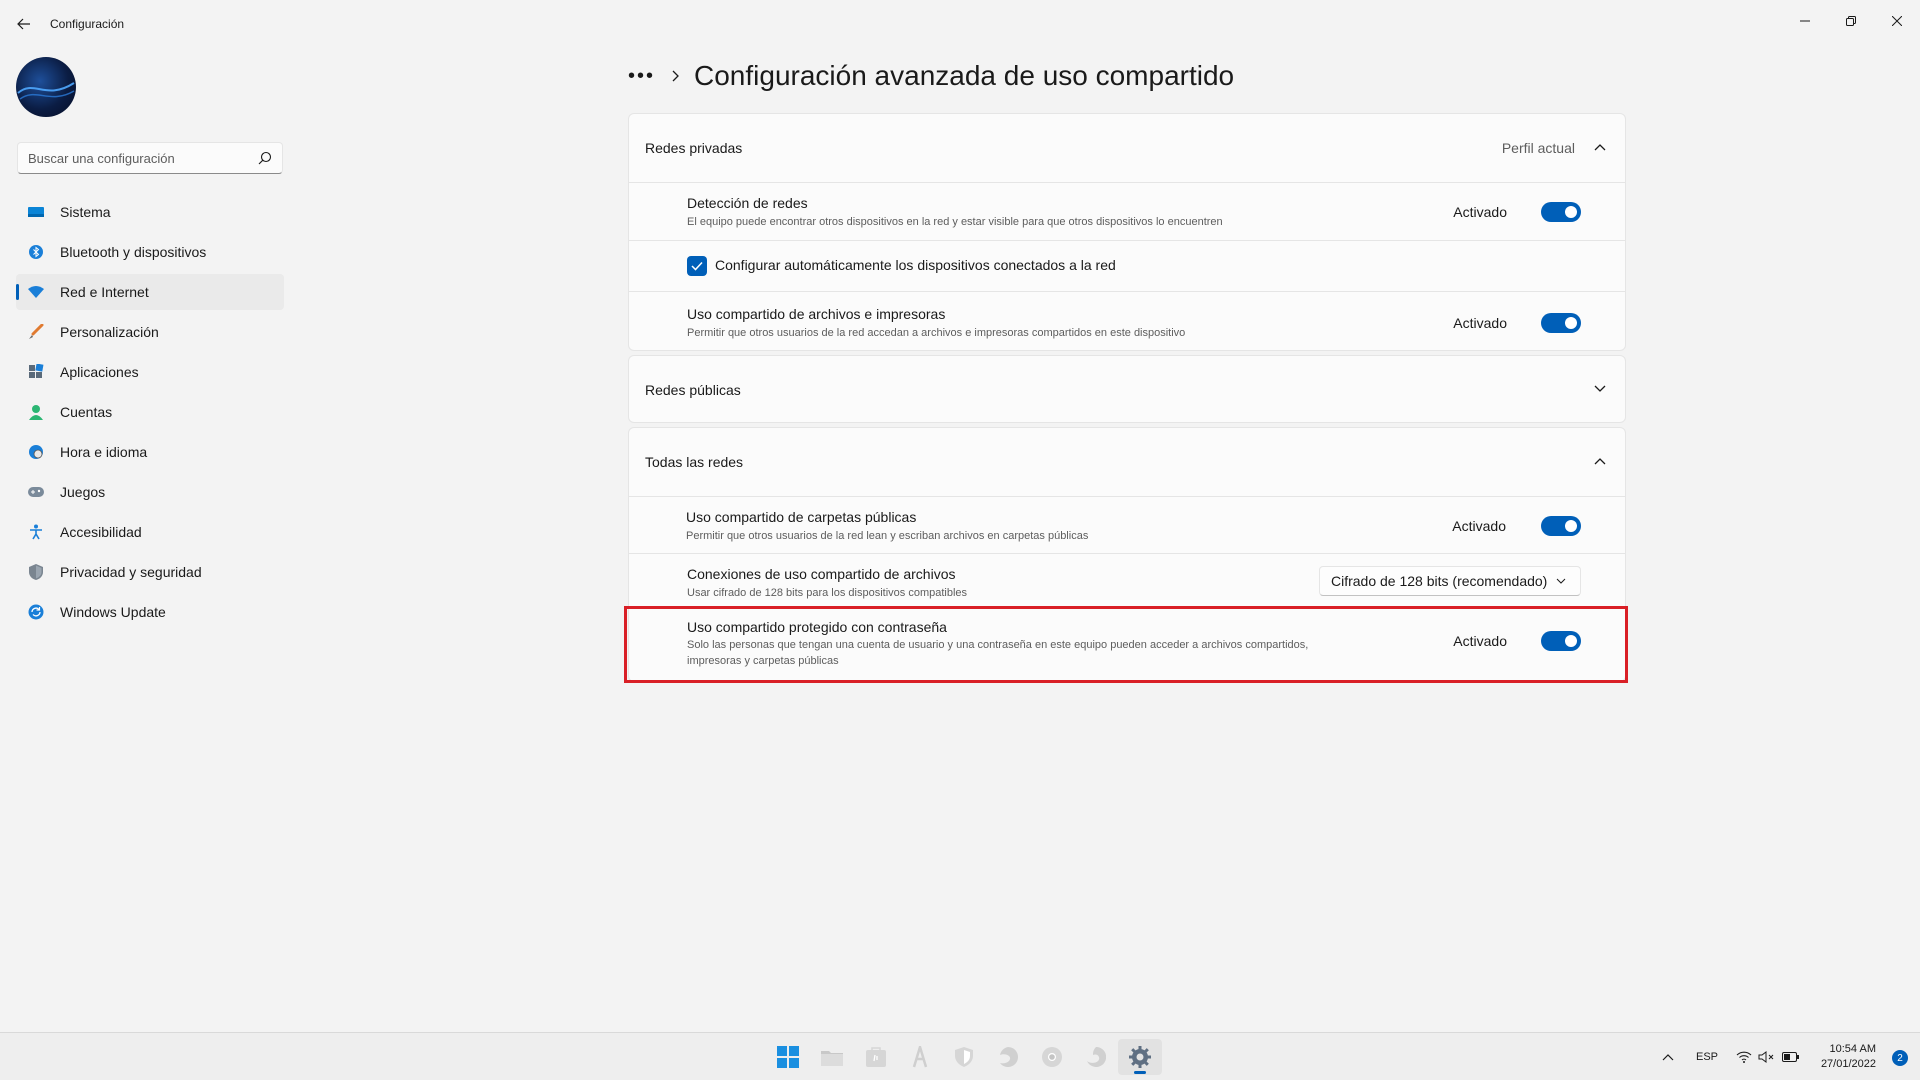  What do you see at coordinates (36, 212) in the screenshot?
I see `monitor-icon` at bounding box center [36, 212].